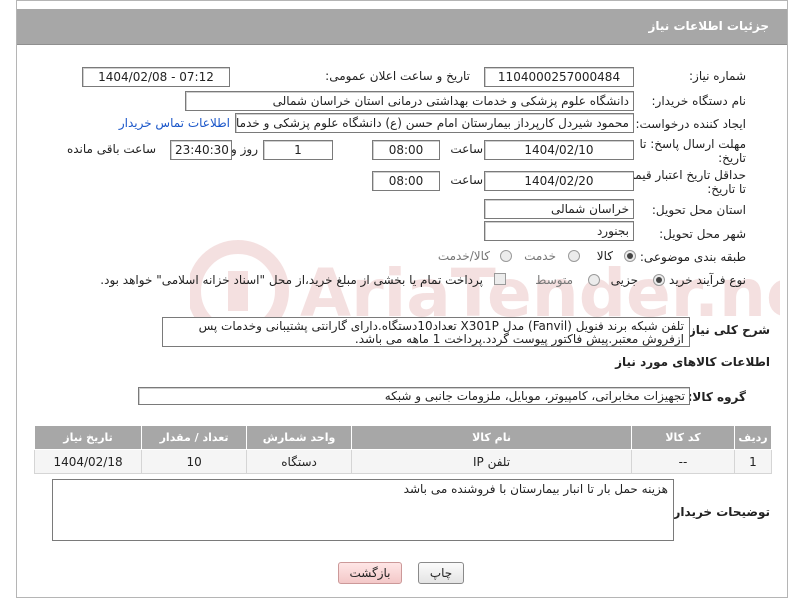  I want to click on buyer-org-label: نام دستگاه خریدار:, so click(699, 101).